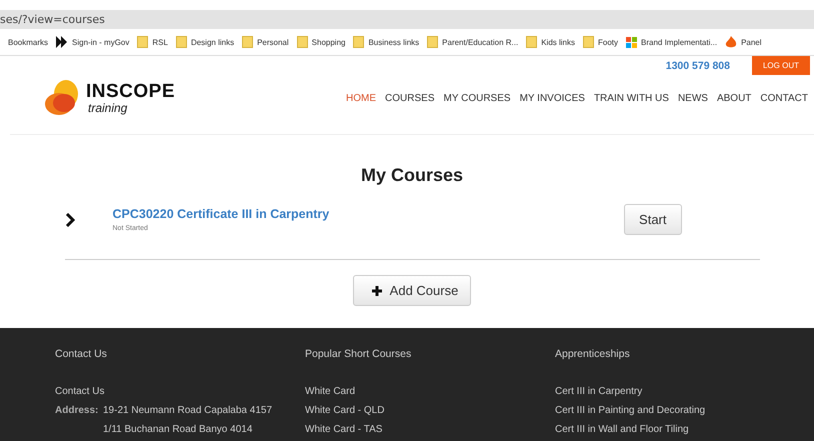  What do you see at coordinates (52, 19) in the screenshot?
I see `address-bar-url: ses/?view=courses` at bounding box center [52, 19].